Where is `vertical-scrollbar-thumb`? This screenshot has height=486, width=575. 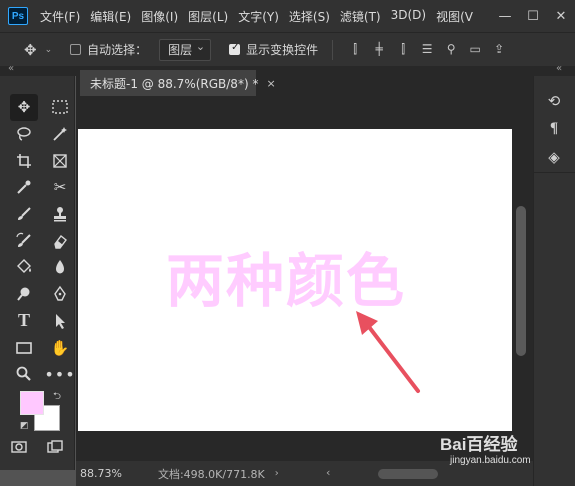 vertical-scrollbar-thumb is located at coordinates (521, 281).